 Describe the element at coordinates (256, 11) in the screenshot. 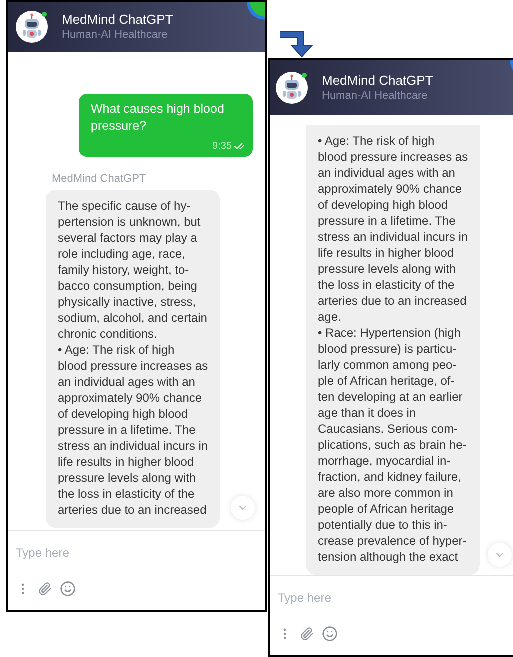

I see `corner-badge-icon` at that location.